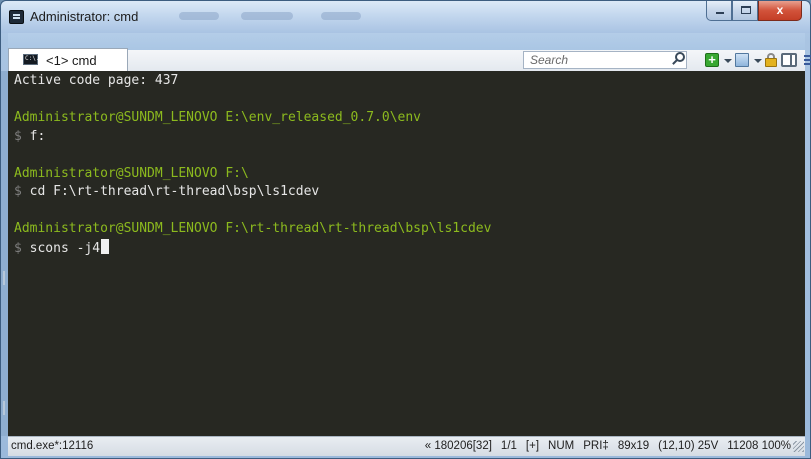  Describe the element at coordinates (532, 446) in the screenshot. I see `status-insert-mode: [+]` at that location.